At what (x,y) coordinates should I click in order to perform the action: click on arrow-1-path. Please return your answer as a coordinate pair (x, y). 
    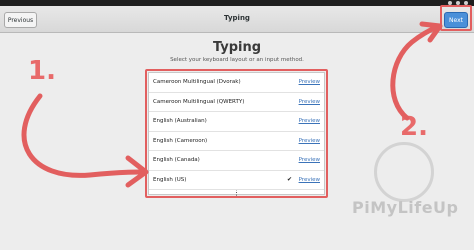
    Looking at the image, I should click on (82, 135).